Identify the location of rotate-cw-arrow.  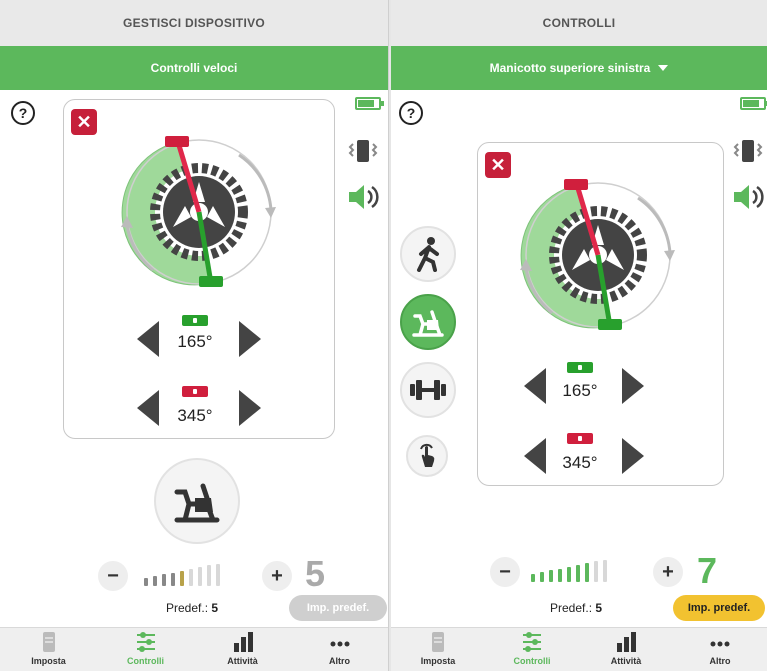
(654, 225).